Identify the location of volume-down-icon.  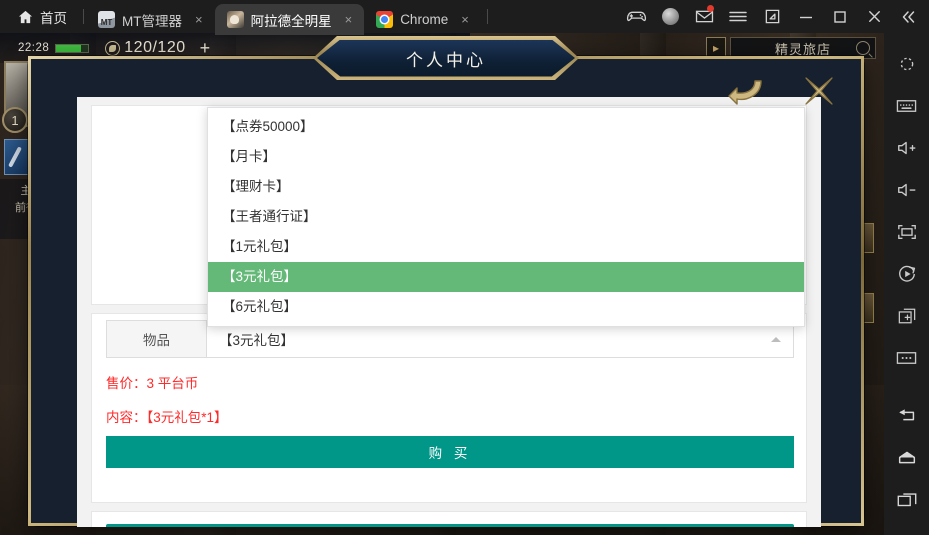
(906, 190).